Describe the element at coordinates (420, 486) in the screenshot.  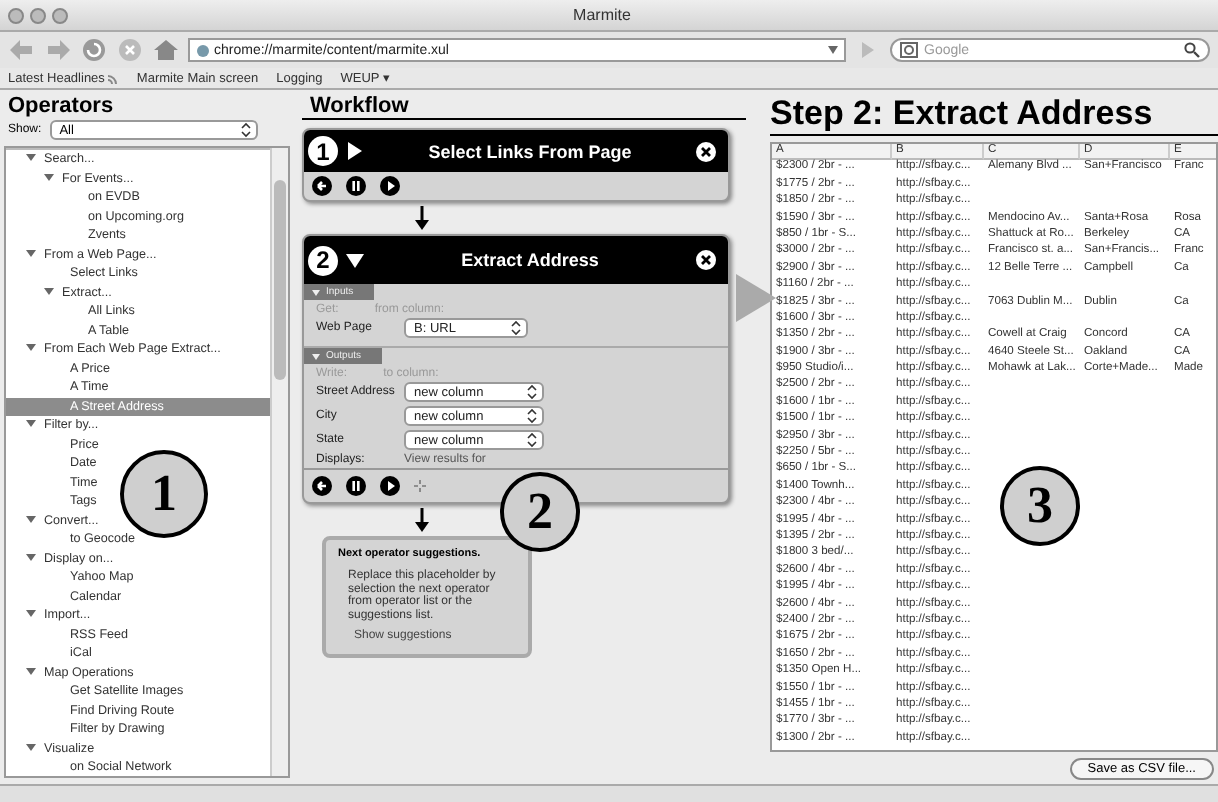
I see `spinner-icon` at that location.